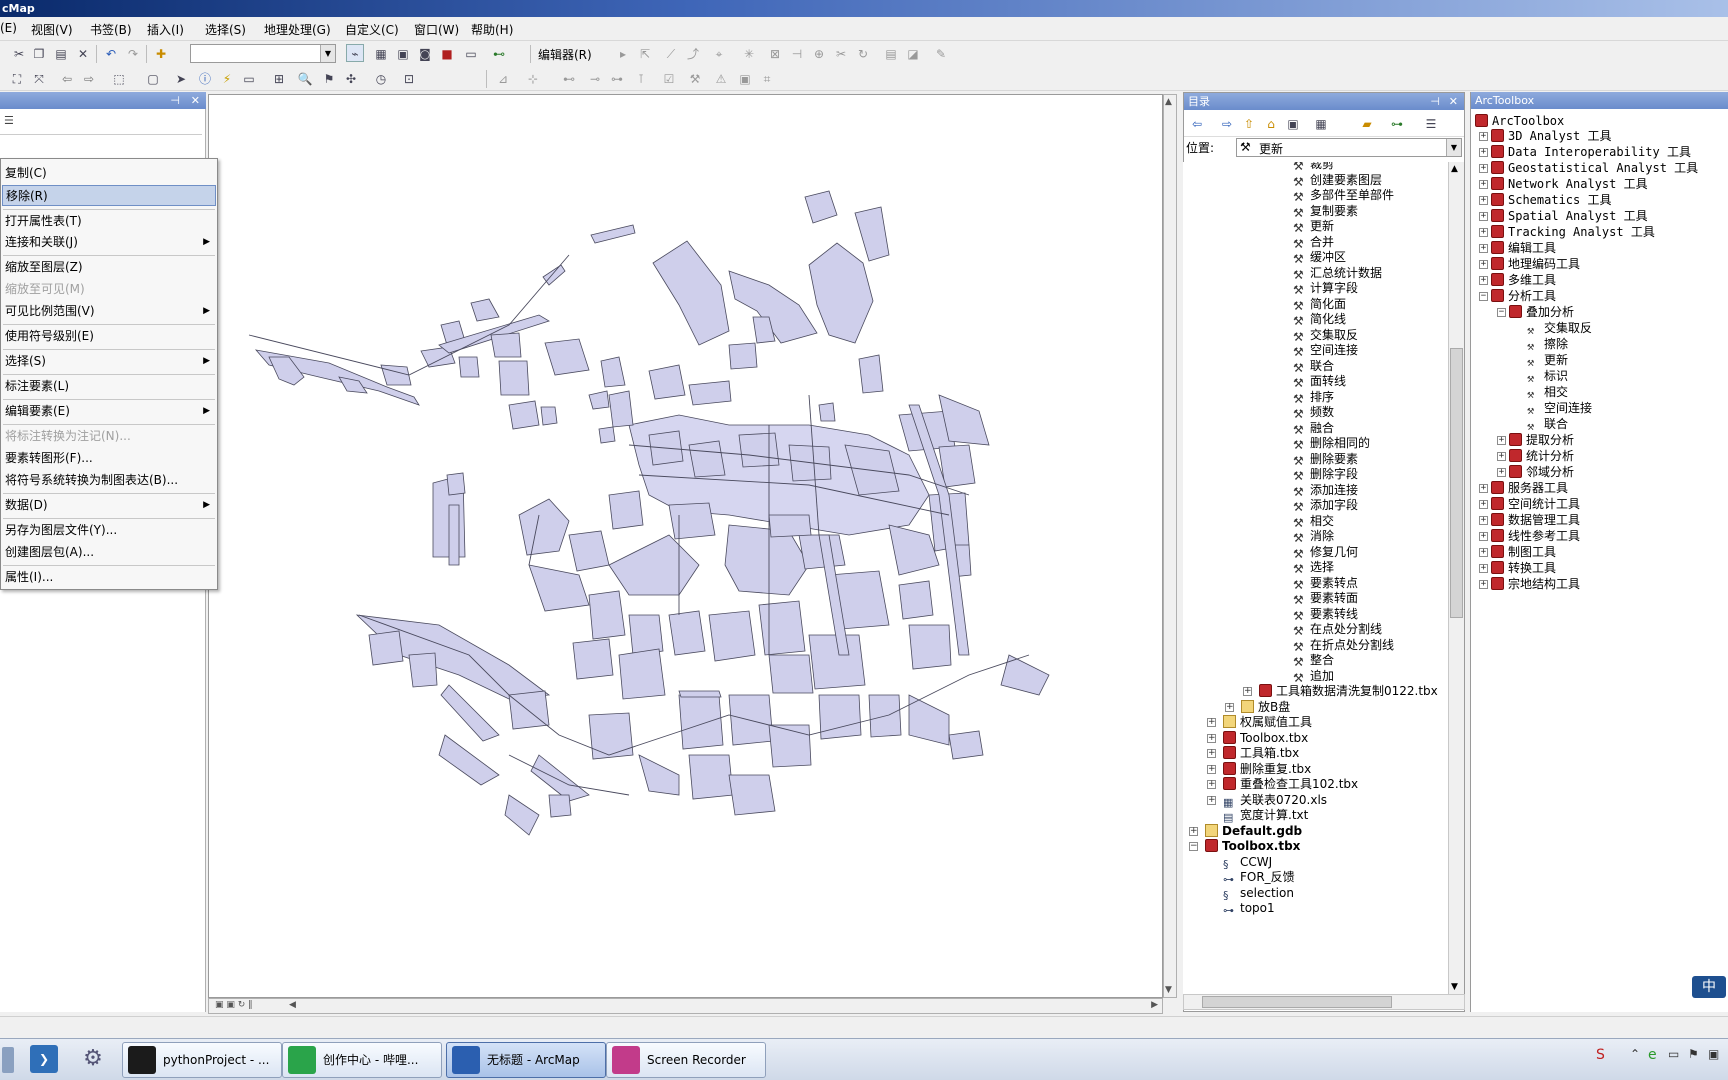  I want to click on scroll-up-icon: ▲, so click(1454, 169).